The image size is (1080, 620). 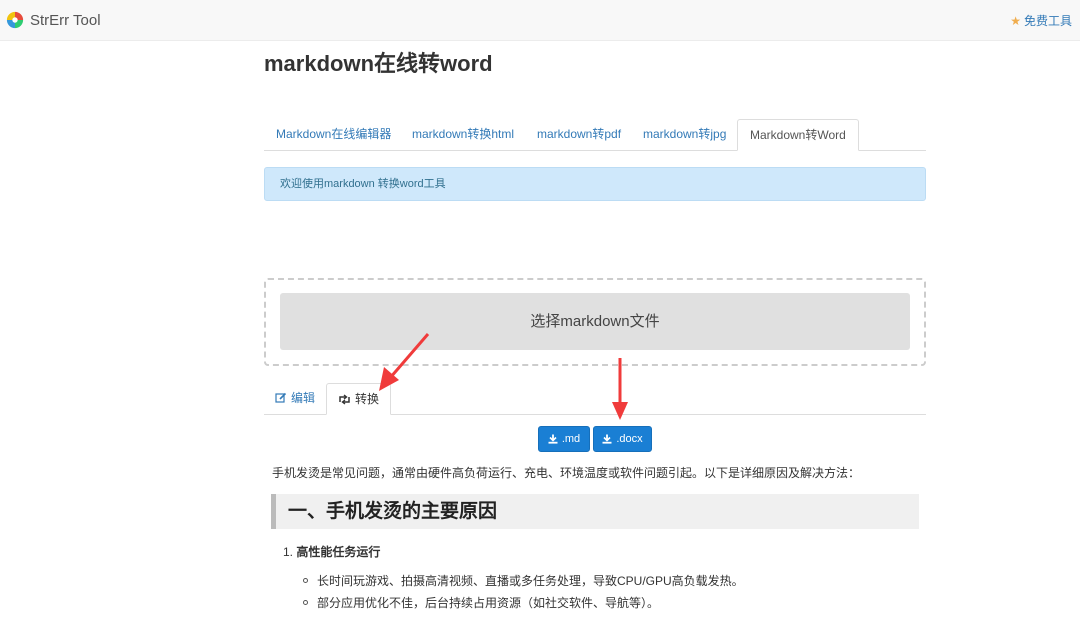 I want to click on tab-convert: 转换, so click(x=359, y=399).